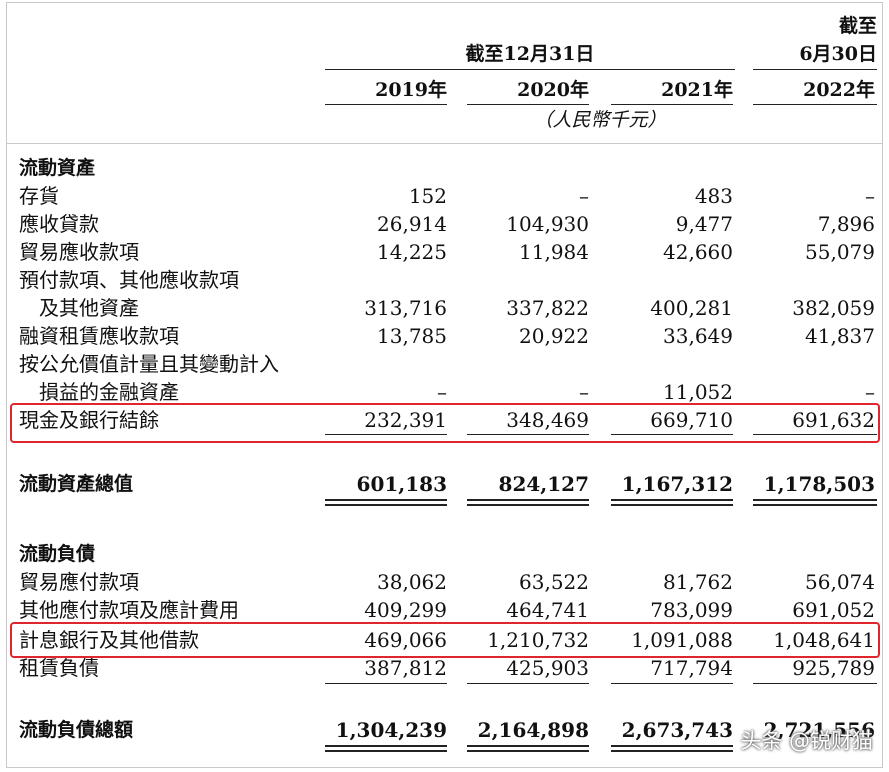 The image size is (889, 772). I want to click on cell-value: 11,052, so click(698, 392).